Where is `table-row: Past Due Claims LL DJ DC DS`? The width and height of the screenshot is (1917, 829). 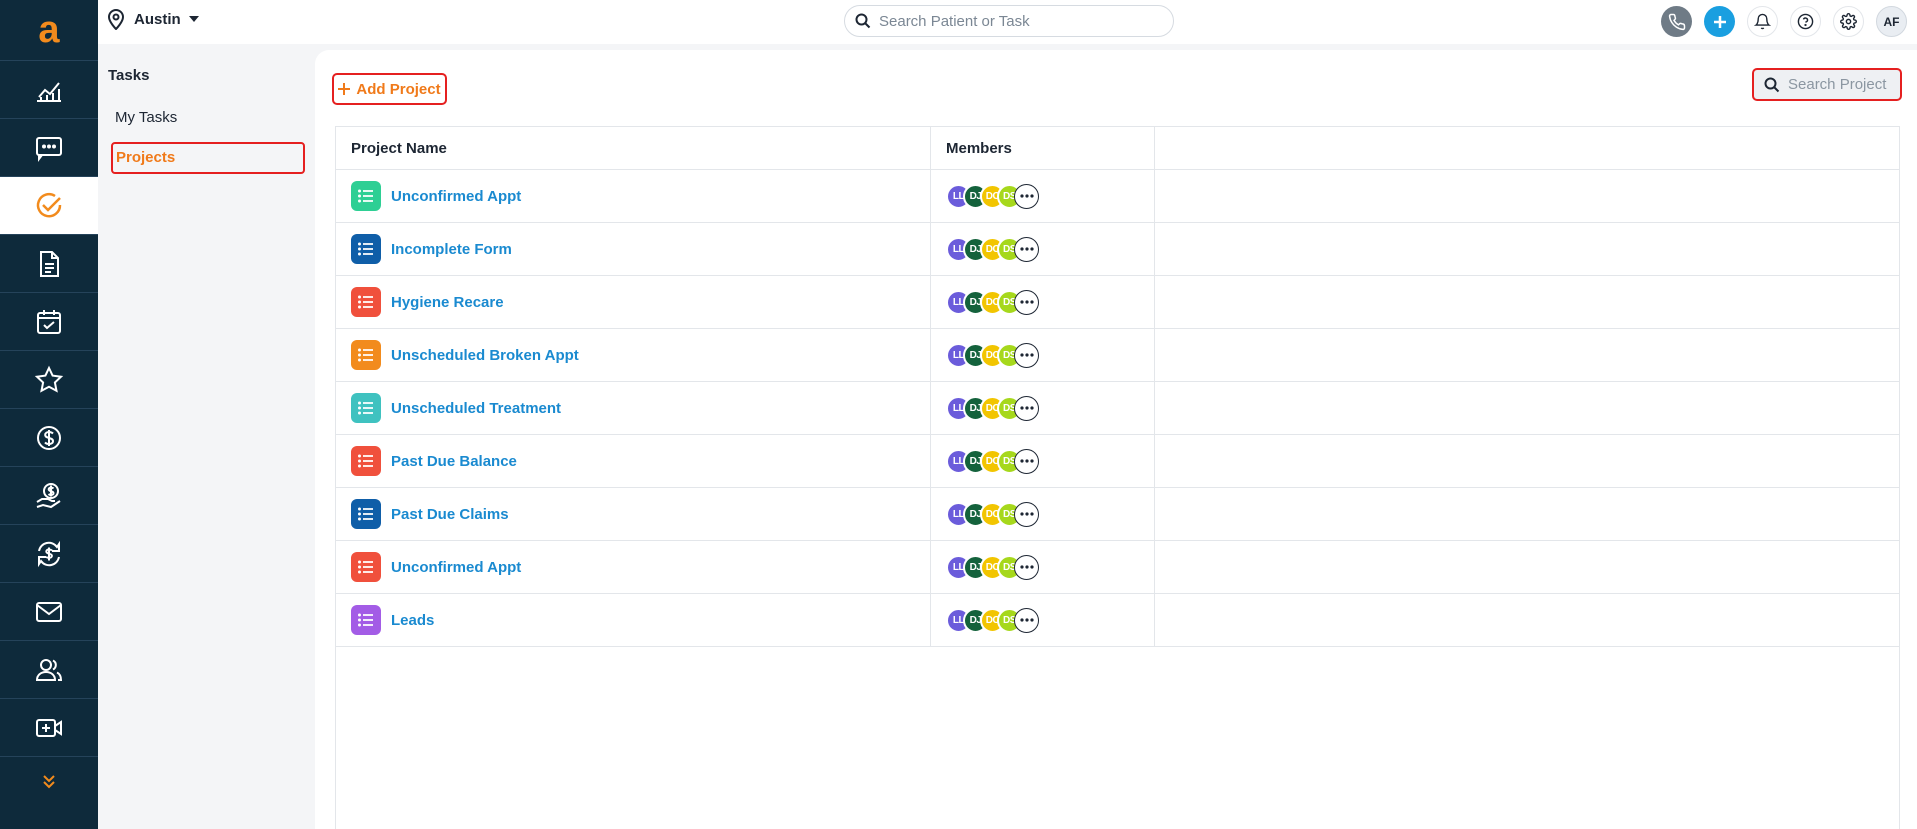
table-row: Past Due Claims LL DJ DC DS is located at coordinates (1117, 514).